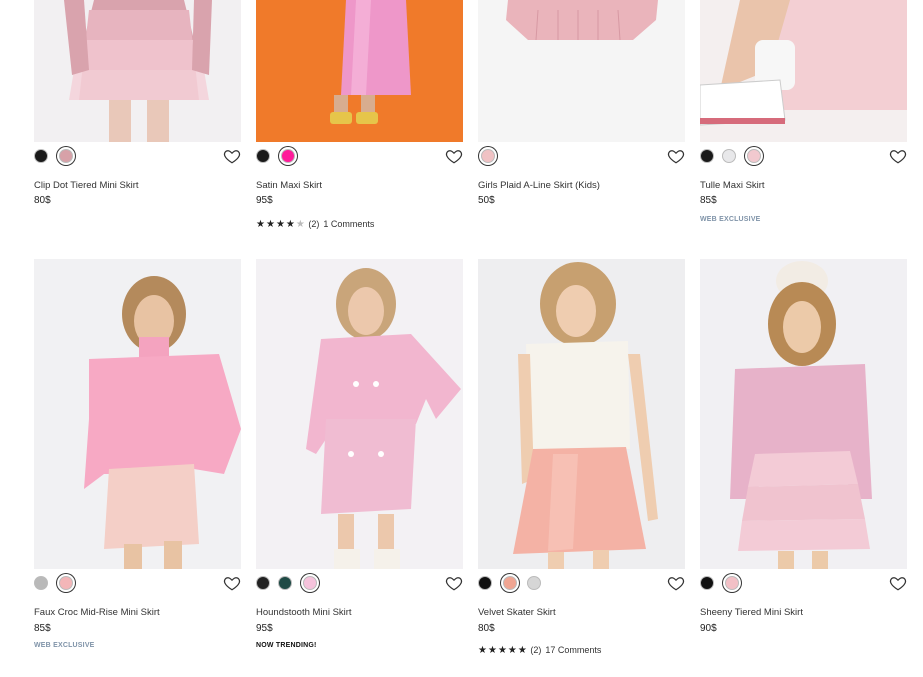  I want to click on rating-count: (2), so click(534, 650).